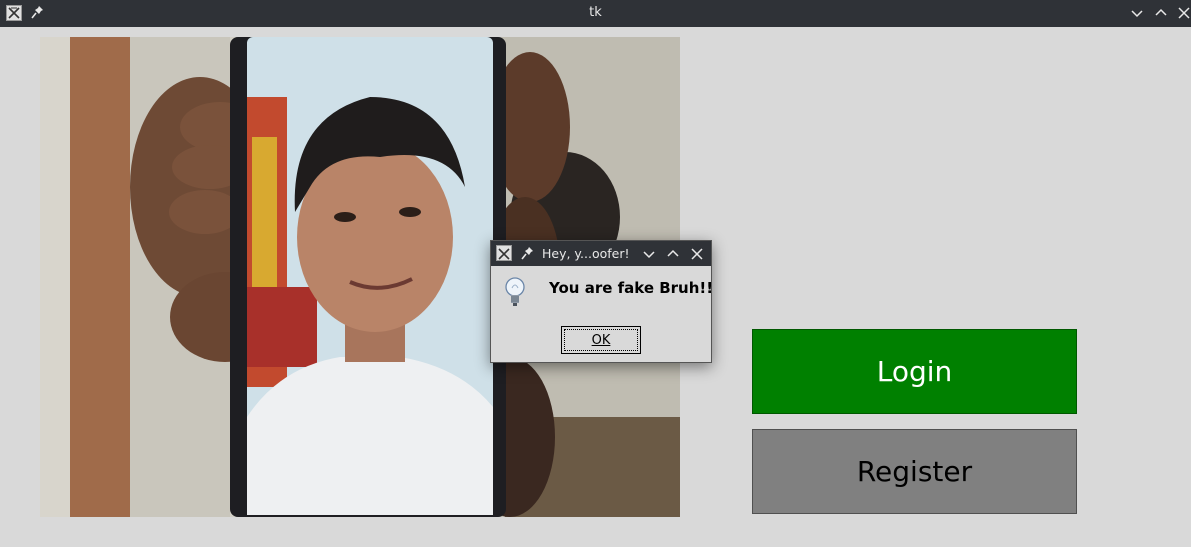  I want to click on window-titlebar: tk, so click(595, 13).